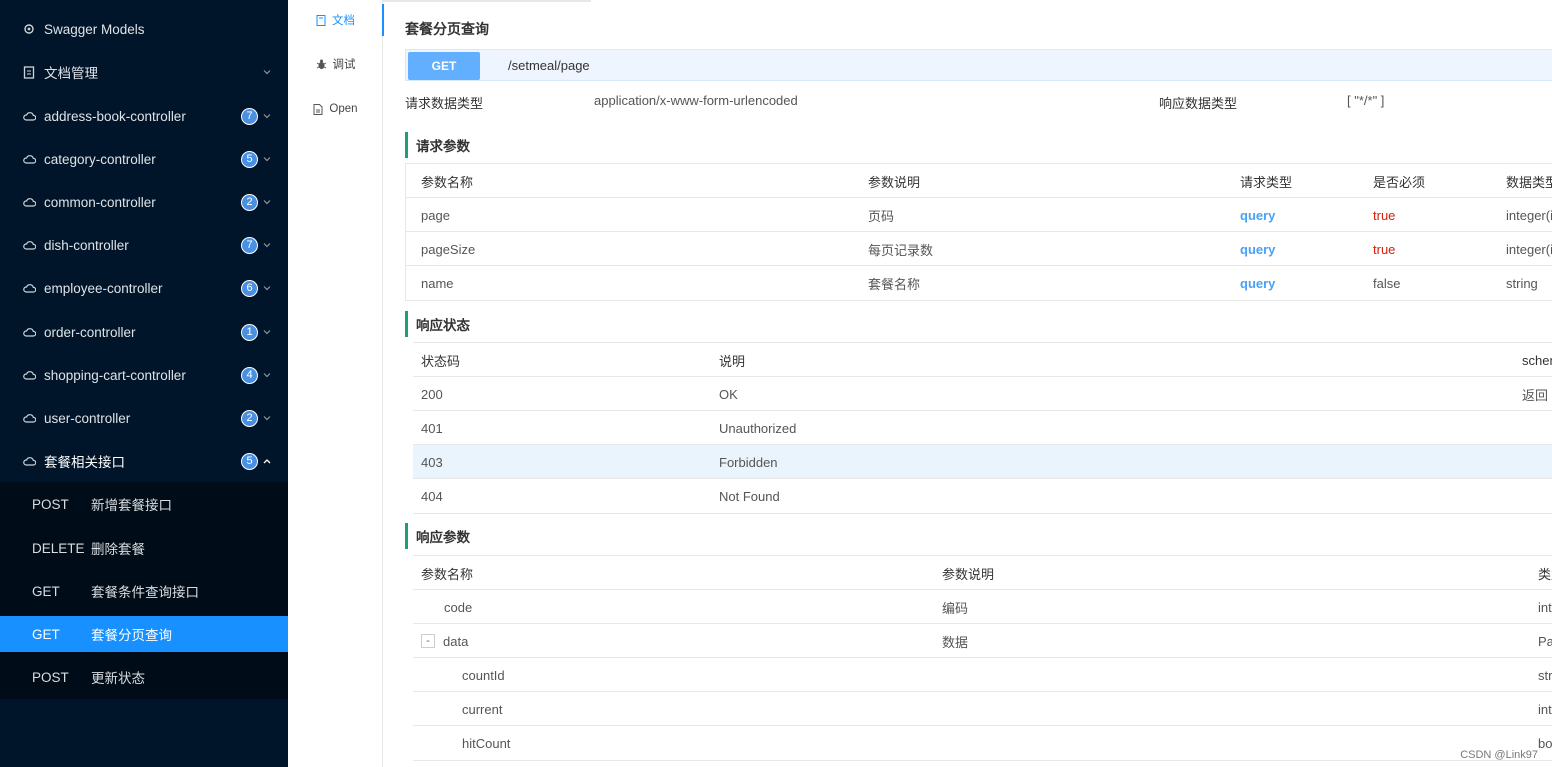  Describe the element at coordinates (100, 159) in the screenshot. I see `sidebar-item-label: category-controller` at that location.